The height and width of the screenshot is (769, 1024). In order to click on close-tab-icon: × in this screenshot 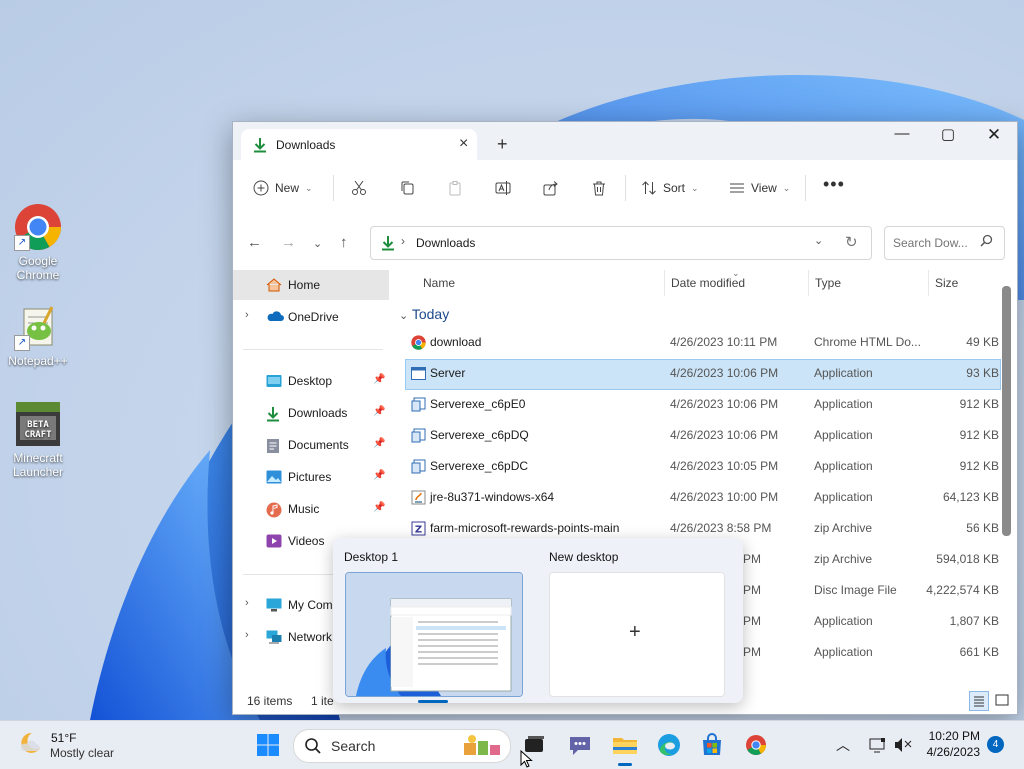, I will do `click(463, 144)`.